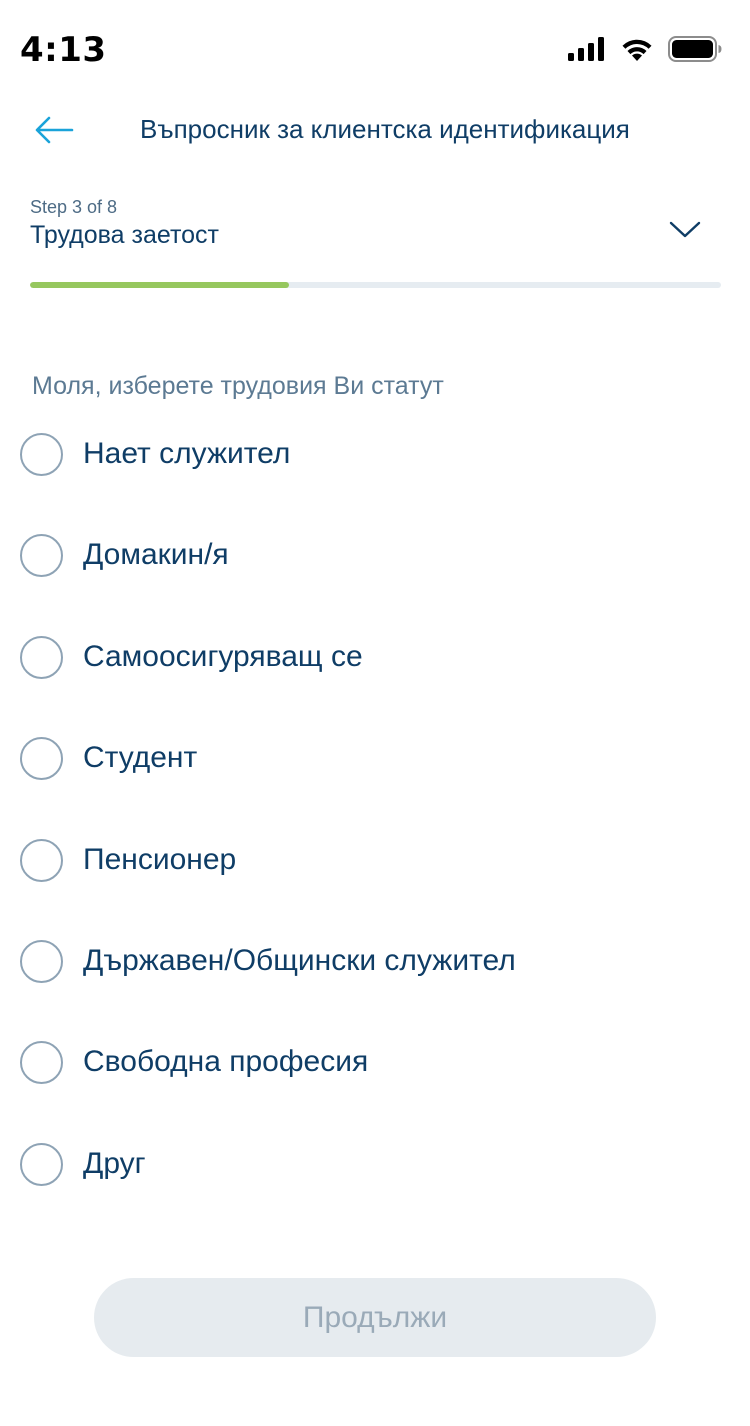 The image size is (750, 1426). I want to click on option-freelancer: Свободна професия, so click(375, 1083).